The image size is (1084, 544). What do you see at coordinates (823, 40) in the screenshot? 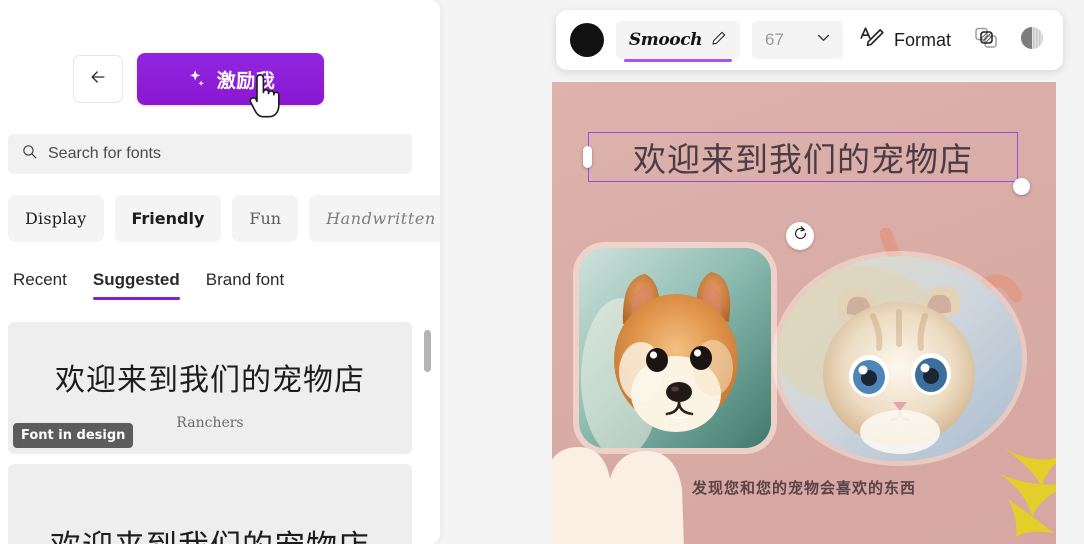
I see `chevron-down-icon` at bounding box center [823, 40].